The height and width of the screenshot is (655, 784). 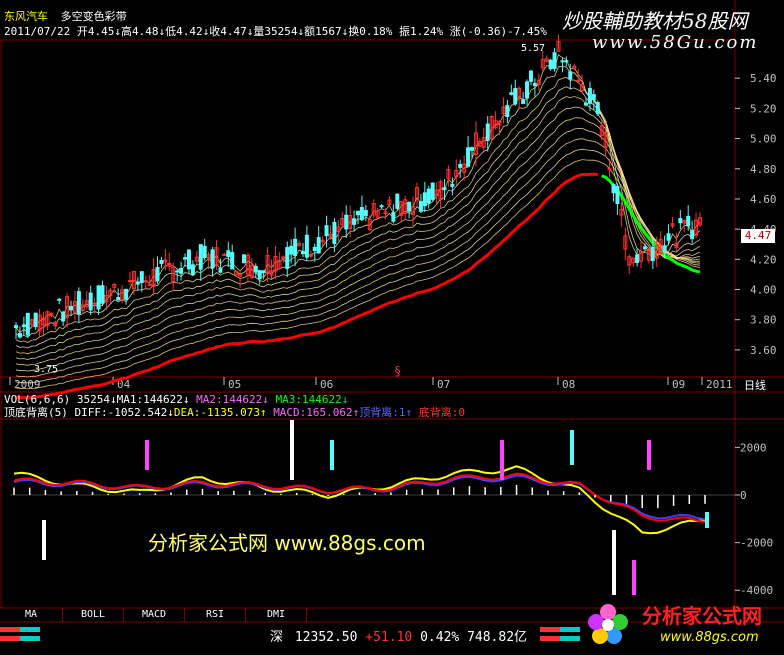 I want to click on stock-name: 东风汽车, so click(x=26, y=16).